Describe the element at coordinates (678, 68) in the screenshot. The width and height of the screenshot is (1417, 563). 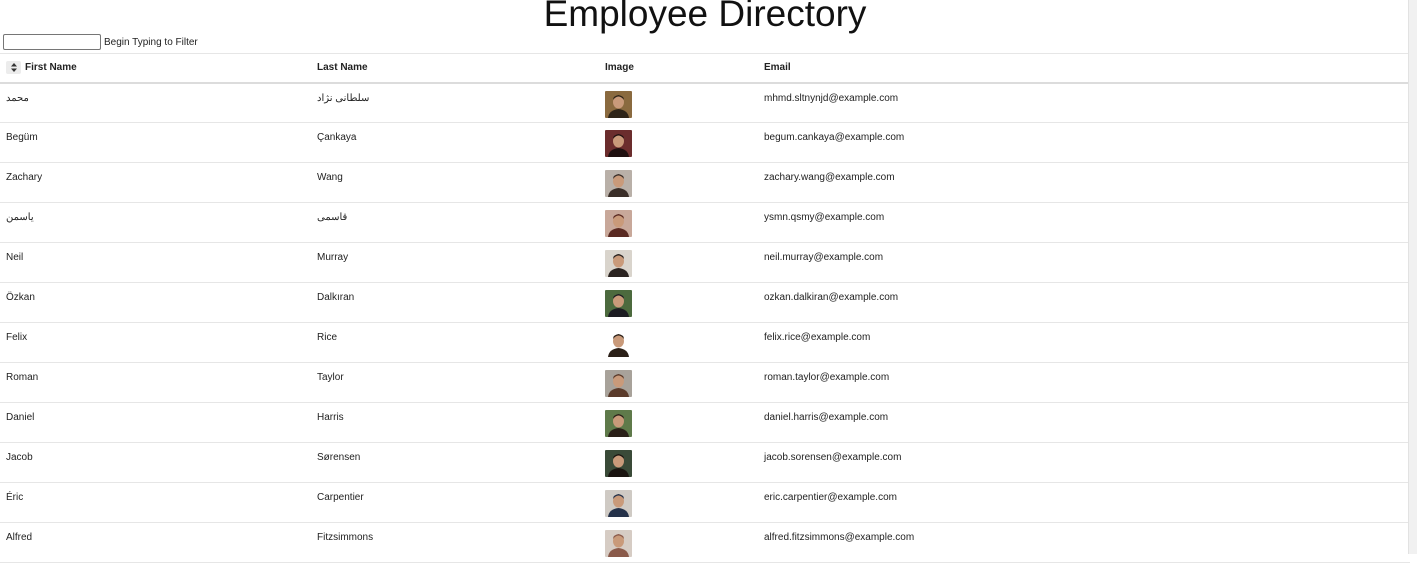
I see `header-image: Image` at that location.